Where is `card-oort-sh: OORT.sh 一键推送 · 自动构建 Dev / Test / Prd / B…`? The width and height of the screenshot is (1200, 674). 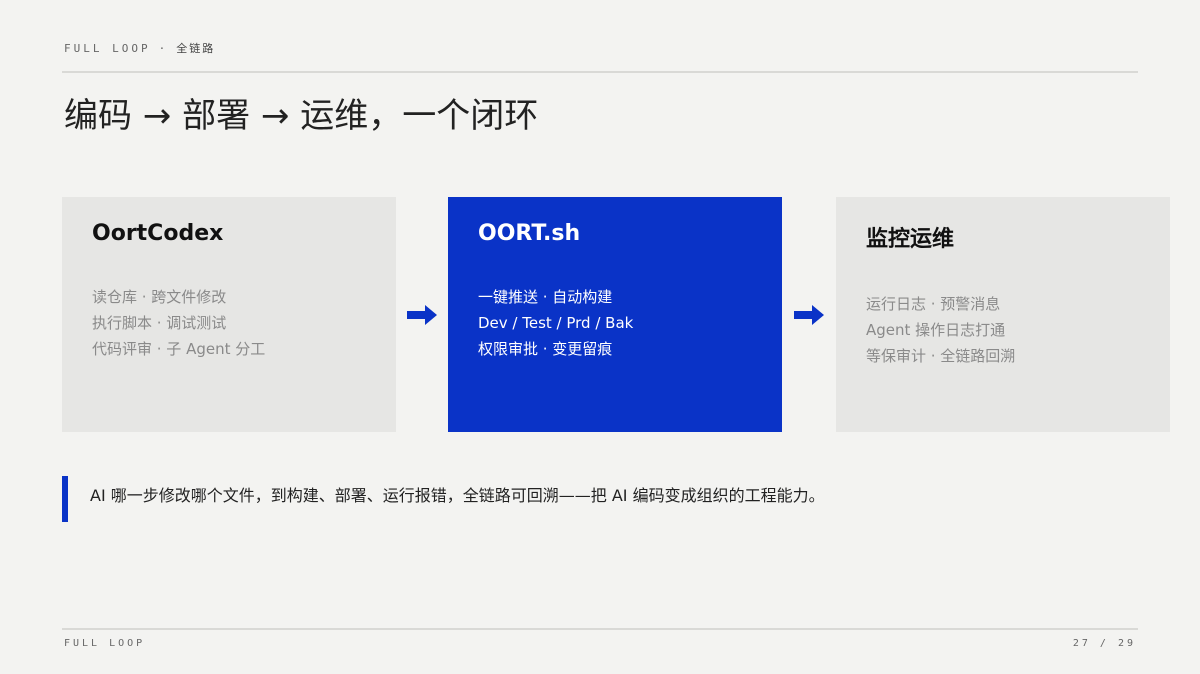 card-oort-sh: OORT.sh 一键推送 · 自动构建 Dev / Test / Prd / B… is located at coordinates (615, 314).